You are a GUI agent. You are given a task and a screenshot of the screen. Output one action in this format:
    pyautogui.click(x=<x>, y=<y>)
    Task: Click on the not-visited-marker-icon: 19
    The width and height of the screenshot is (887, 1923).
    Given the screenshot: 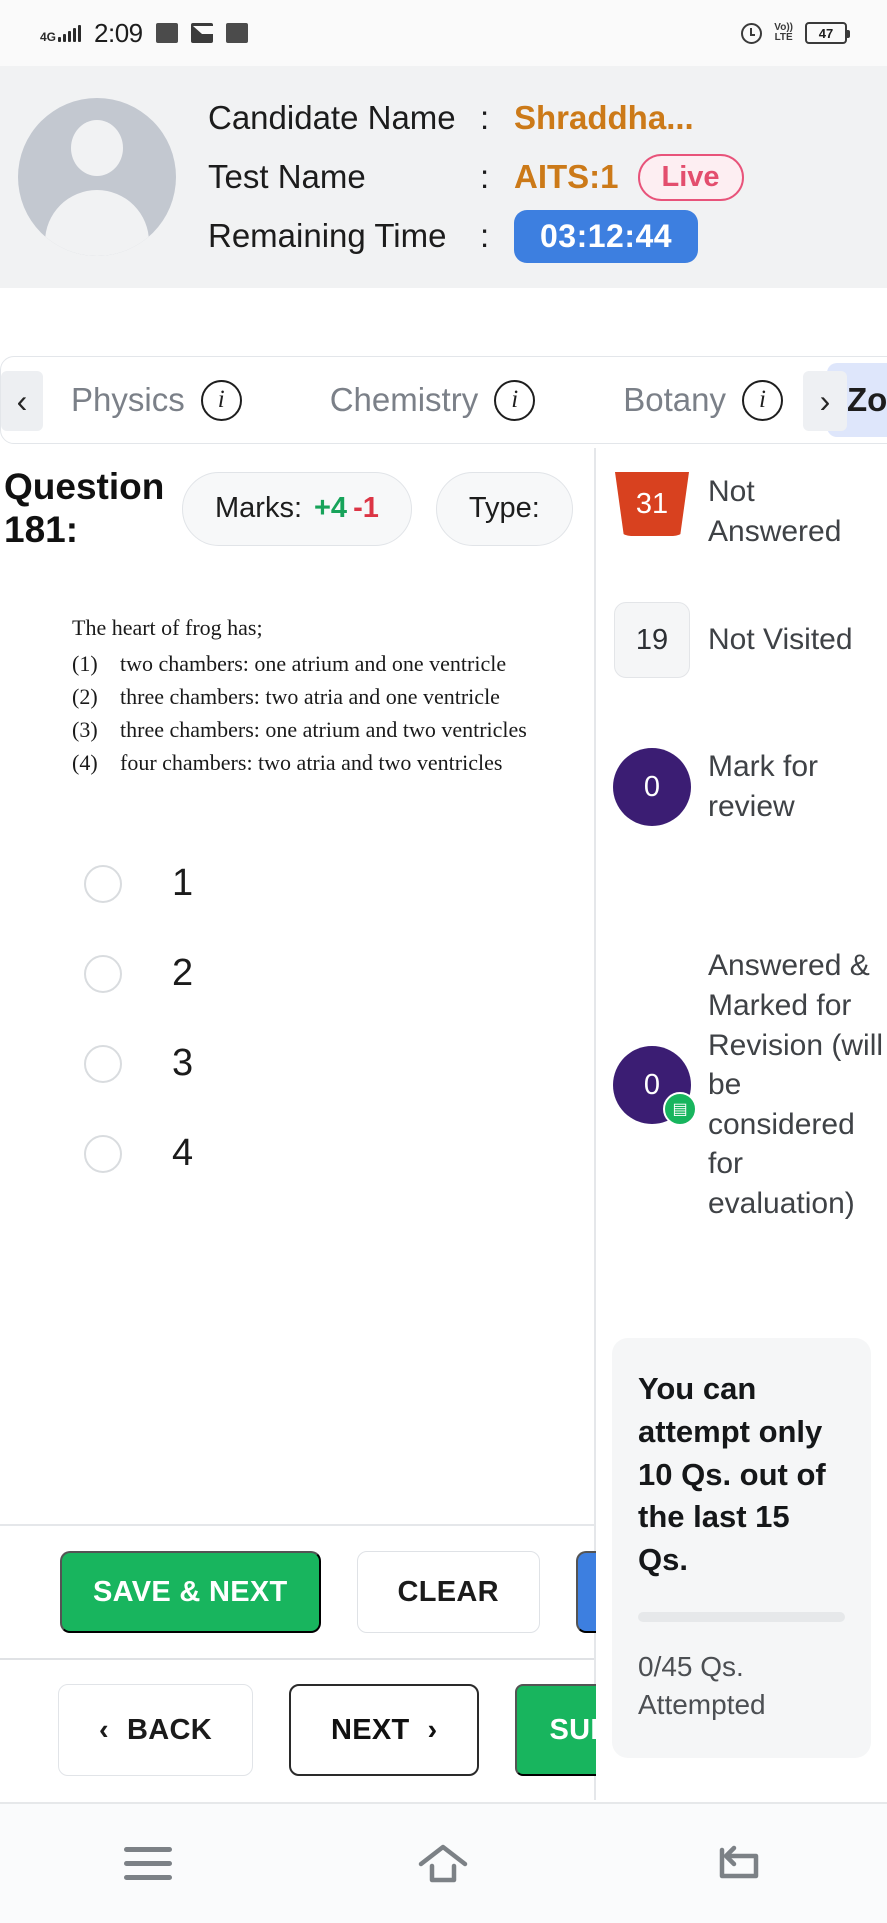 What is the action you would take?
    pyautogui.click(x=652, y=640)
    